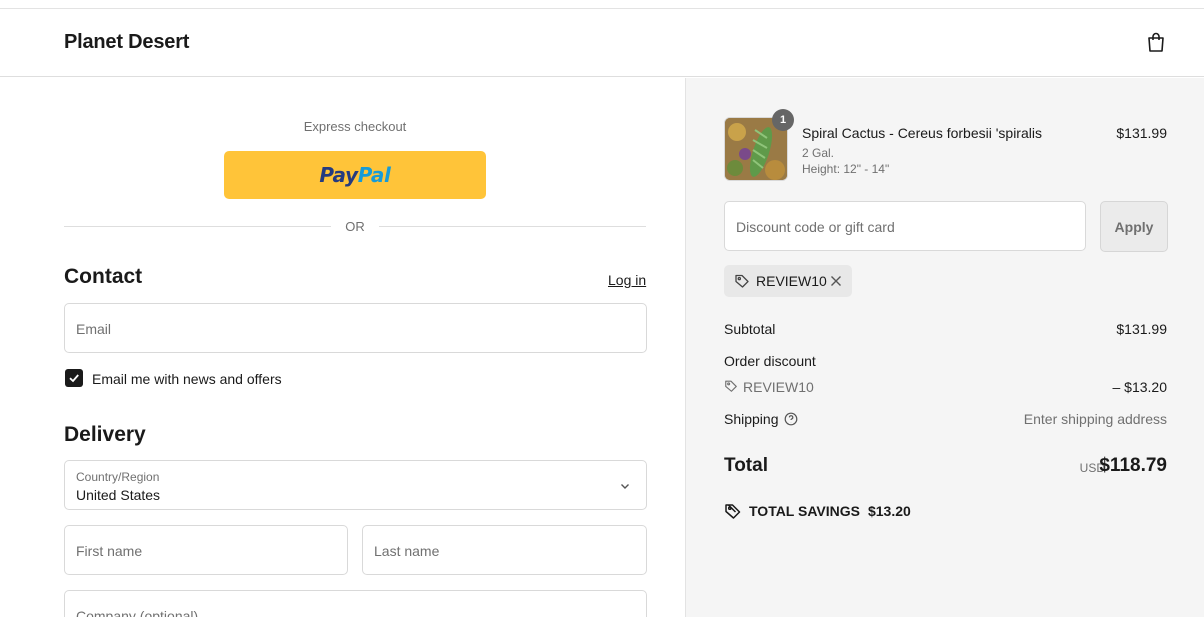 The width and height of the screenshot is (1204, 617). Describe the element at coordinates (770, 361) in the screenshot. I see `order-discount-label: Order discount` at that location.